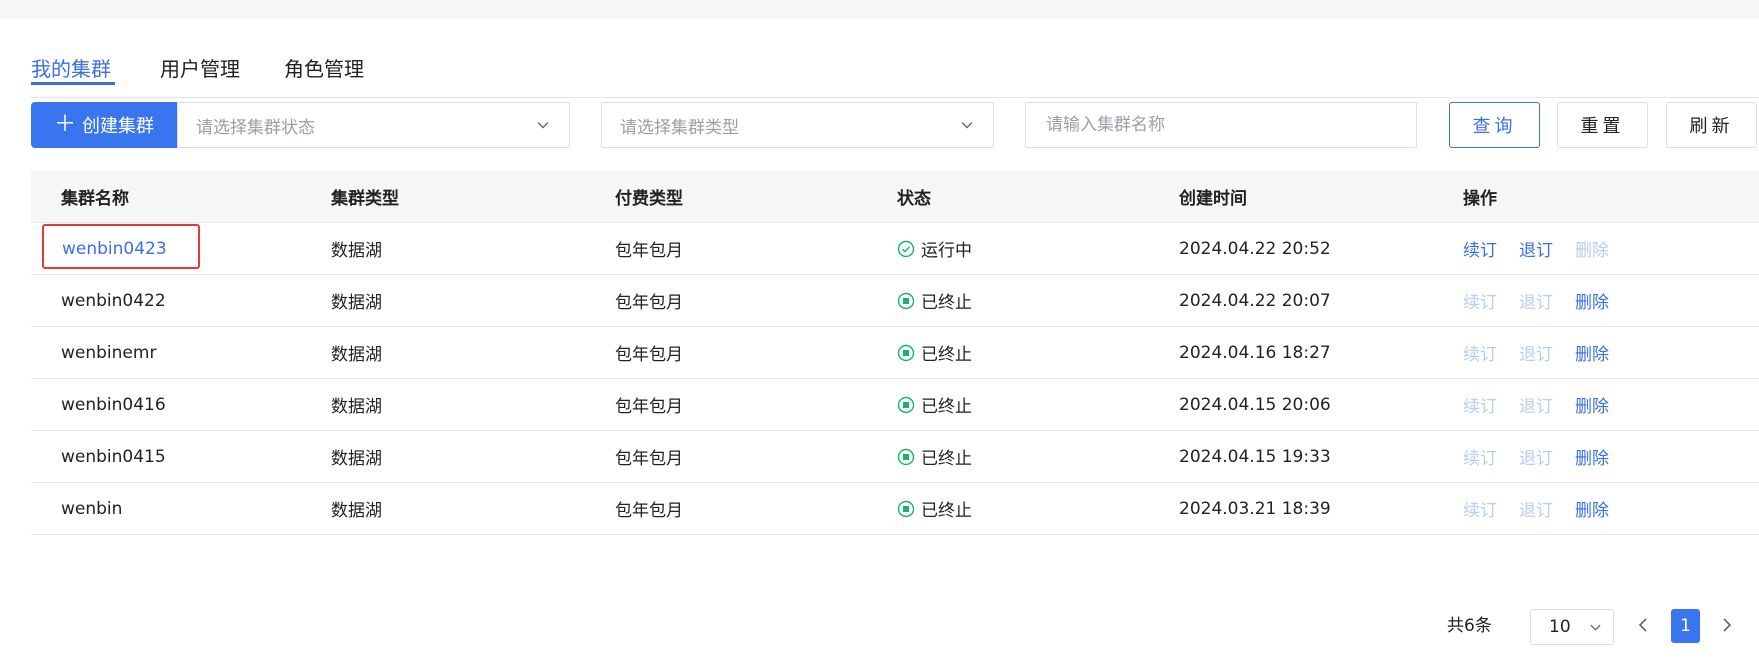 This screenshot has height=661, width=1759. I want to click on cluster-name-link: wenbin0423, so click(114, 248).